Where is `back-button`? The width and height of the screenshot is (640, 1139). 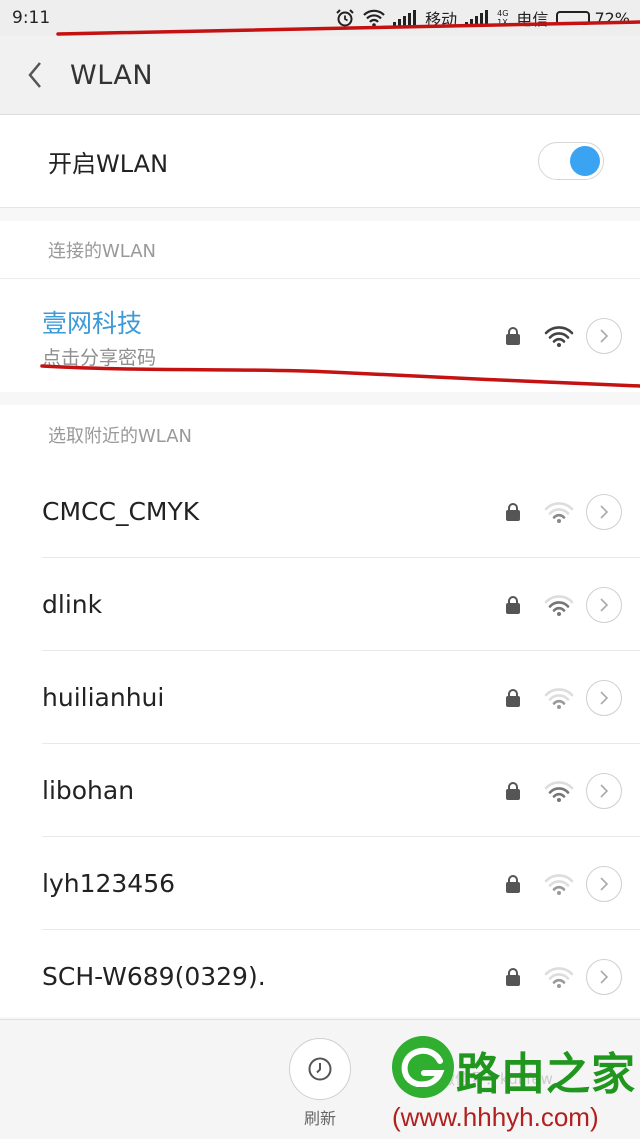
back-button is located at coordinates (35, 75).